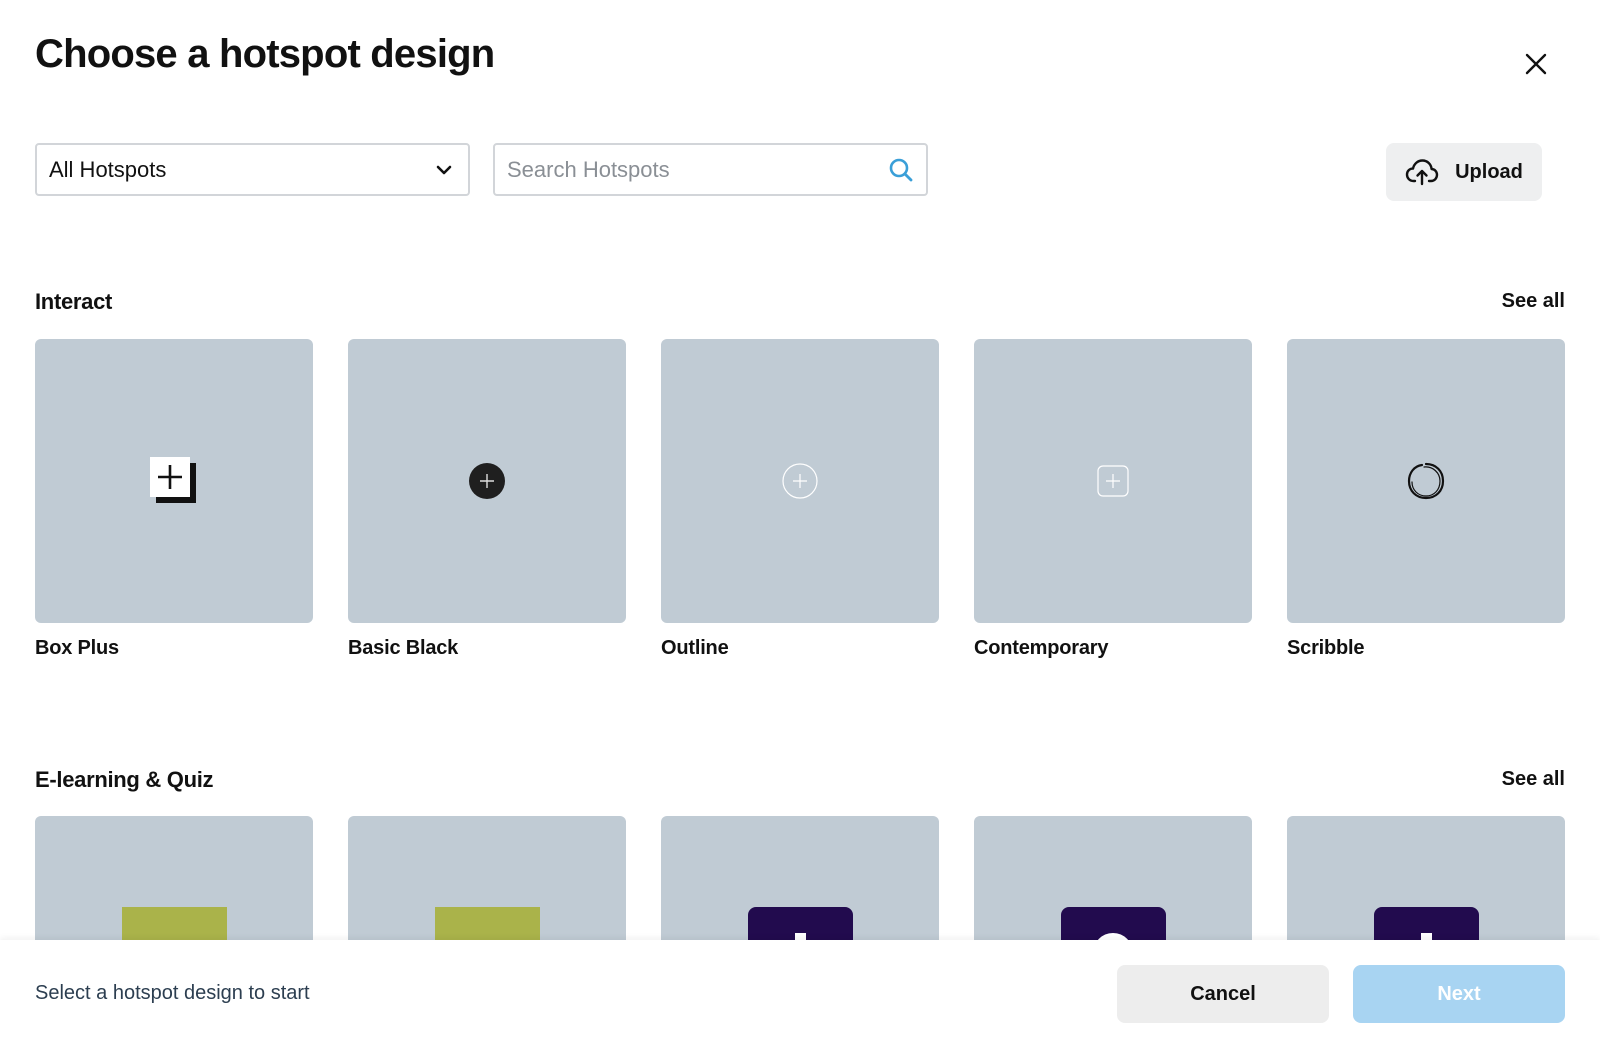  I want to click on box-plus-icon, so click(173, 480).